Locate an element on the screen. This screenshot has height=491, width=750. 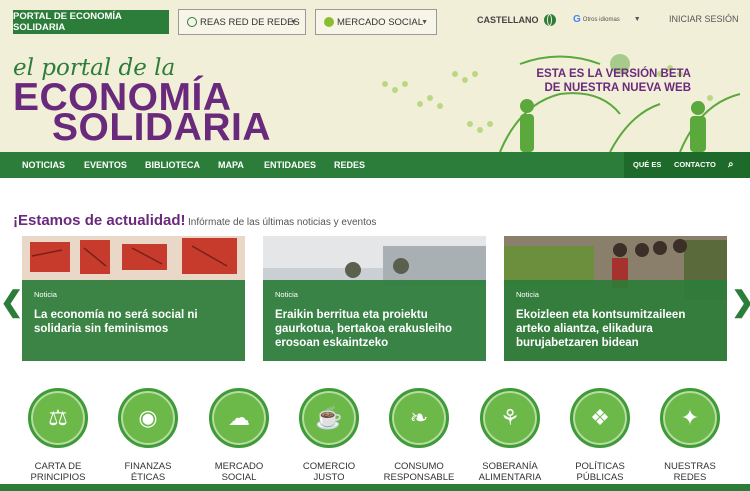
category-label-line: REDES is located at coordinates (690, 477).